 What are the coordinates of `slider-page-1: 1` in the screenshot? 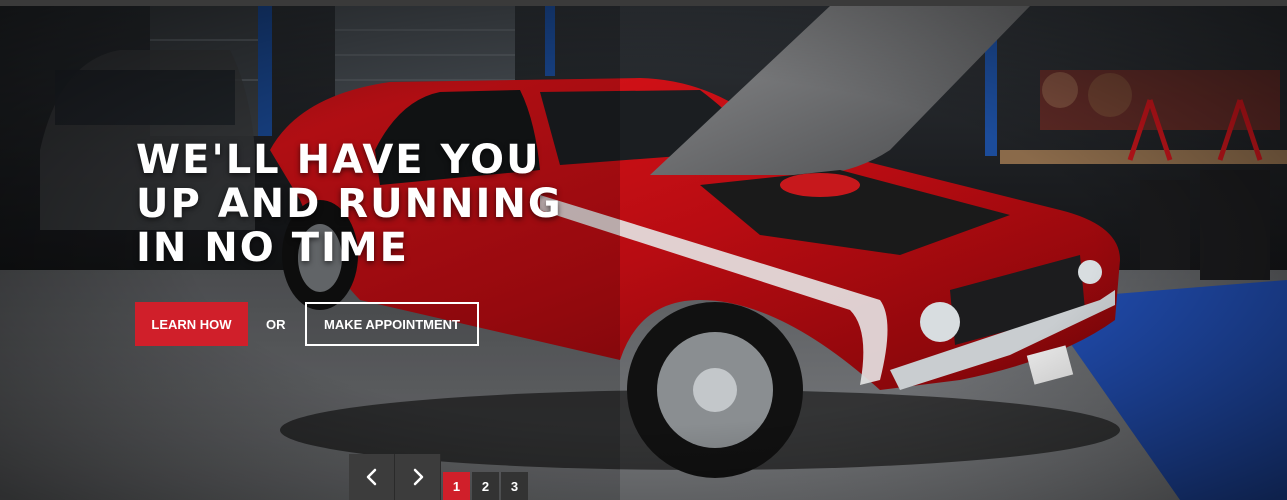 It's located at (456, 486).